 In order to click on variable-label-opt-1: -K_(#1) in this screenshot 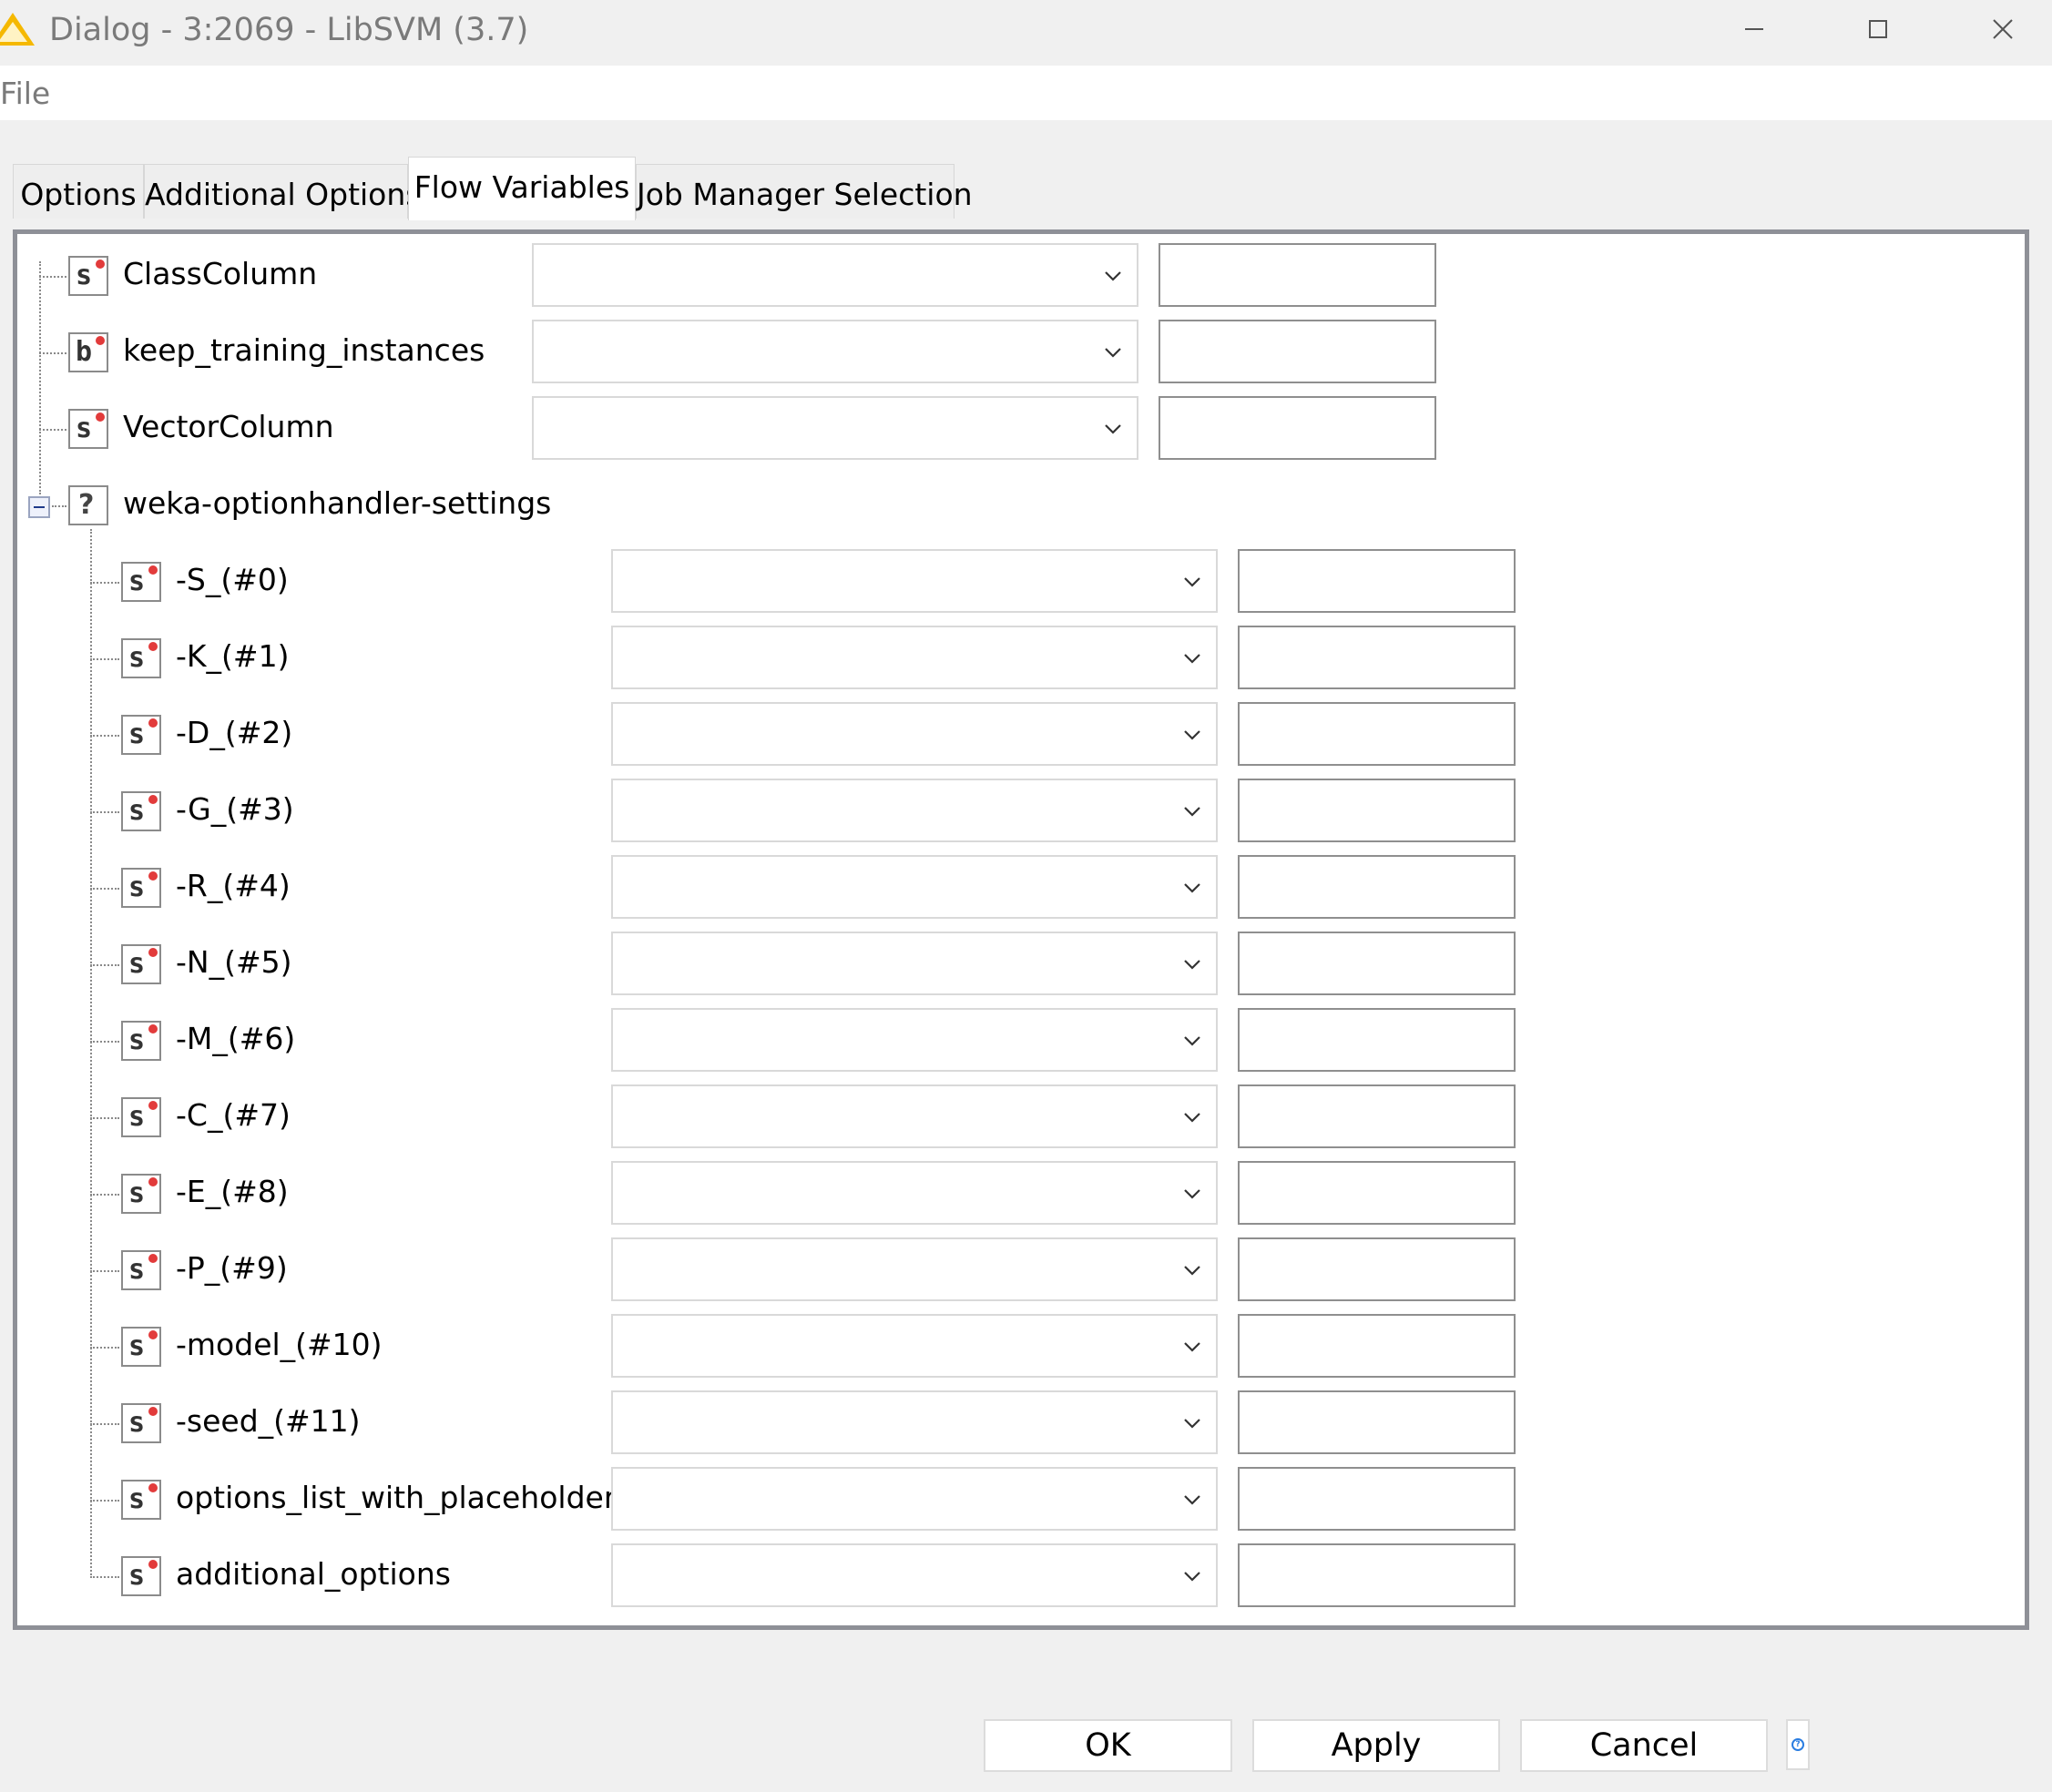, I will do `click(233, 656)`.